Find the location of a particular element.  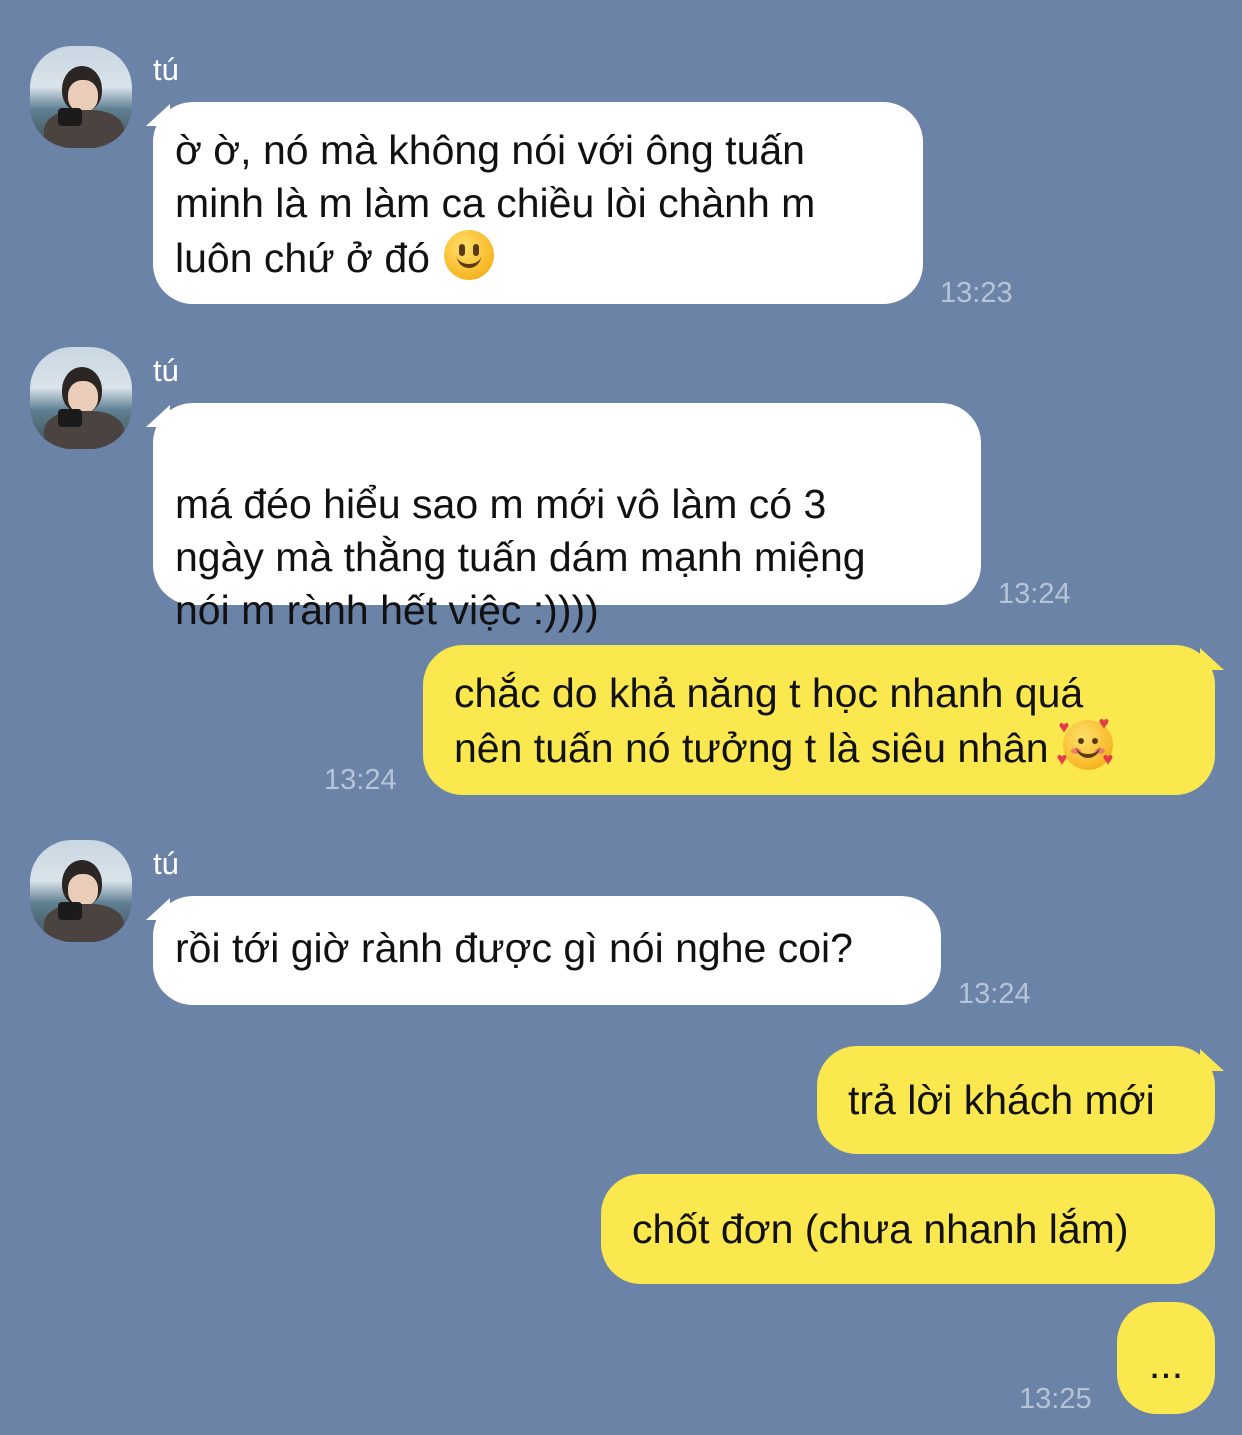

incoming-message-bubble: rồi tới giờ rành được gì nói nghe coi? is located at coordinates (547, 950).